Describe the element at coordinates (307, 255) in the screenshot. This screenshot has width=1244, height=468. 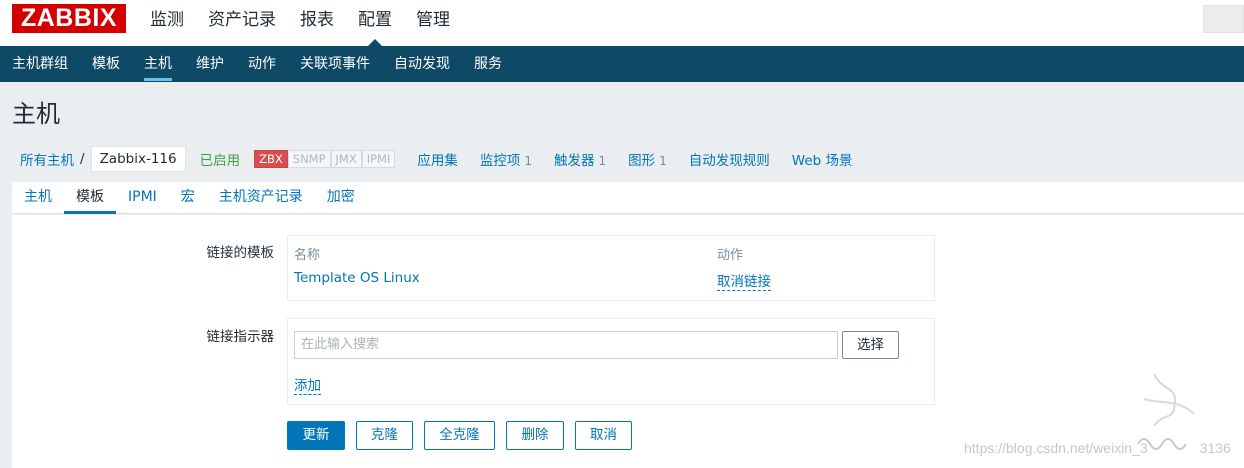
I see `column-name-header: 名称` at that location.